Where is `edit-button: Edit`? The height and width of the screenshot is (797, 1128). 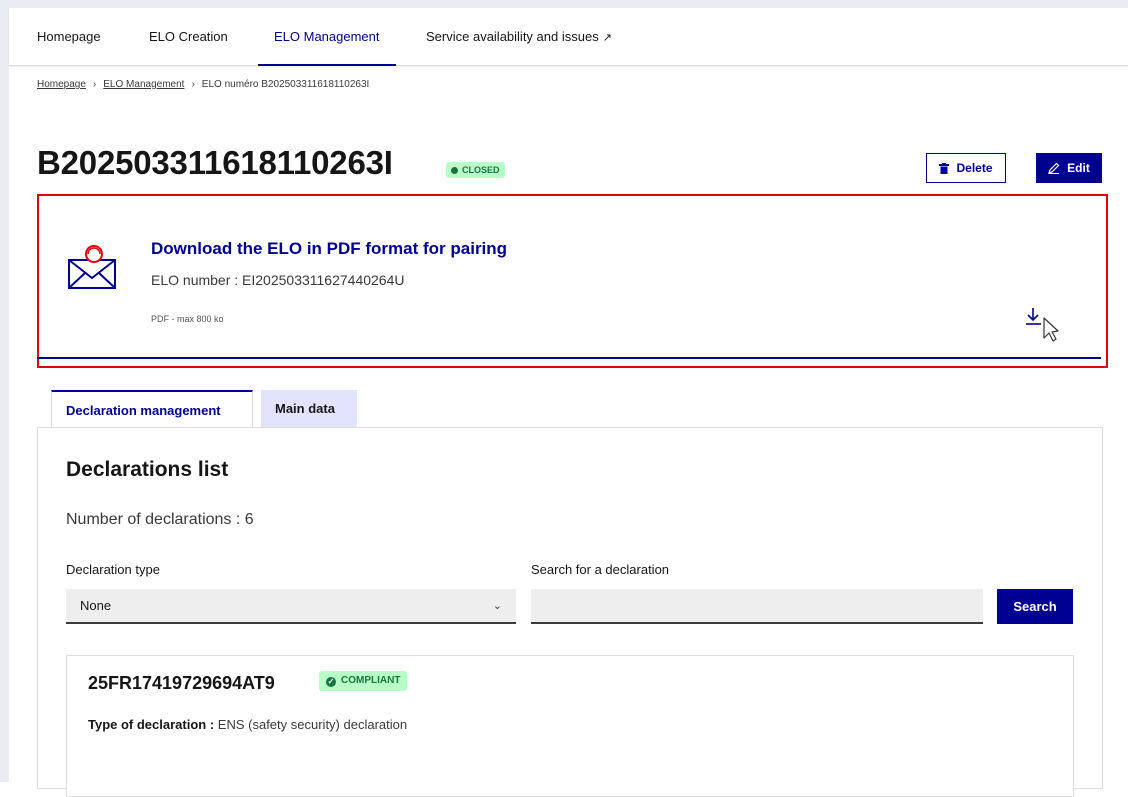 edit-button: Edit is located at coordinates (1069, 168).